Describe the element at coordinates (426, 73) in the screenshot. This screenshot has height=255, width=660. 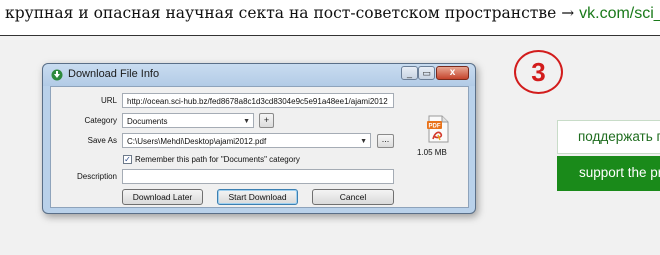
I see `maximize-button: ▭` at that location.